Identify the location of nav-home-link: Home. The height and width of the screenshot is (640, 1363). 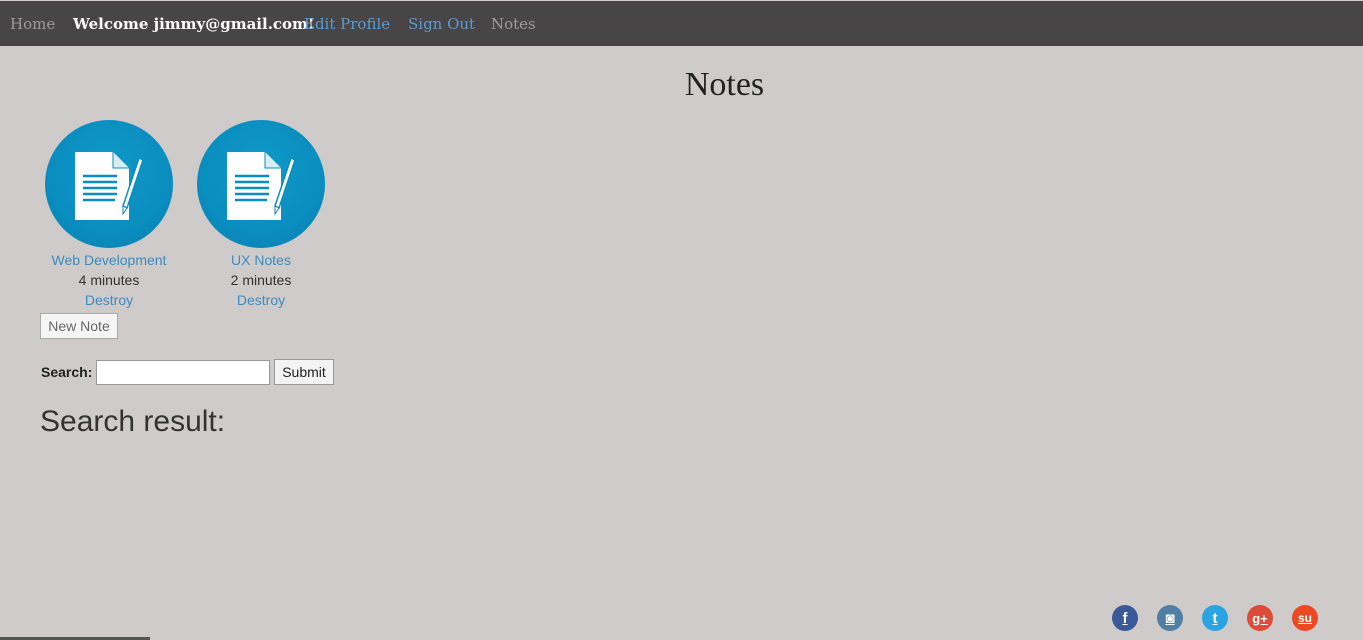
(32, 24).